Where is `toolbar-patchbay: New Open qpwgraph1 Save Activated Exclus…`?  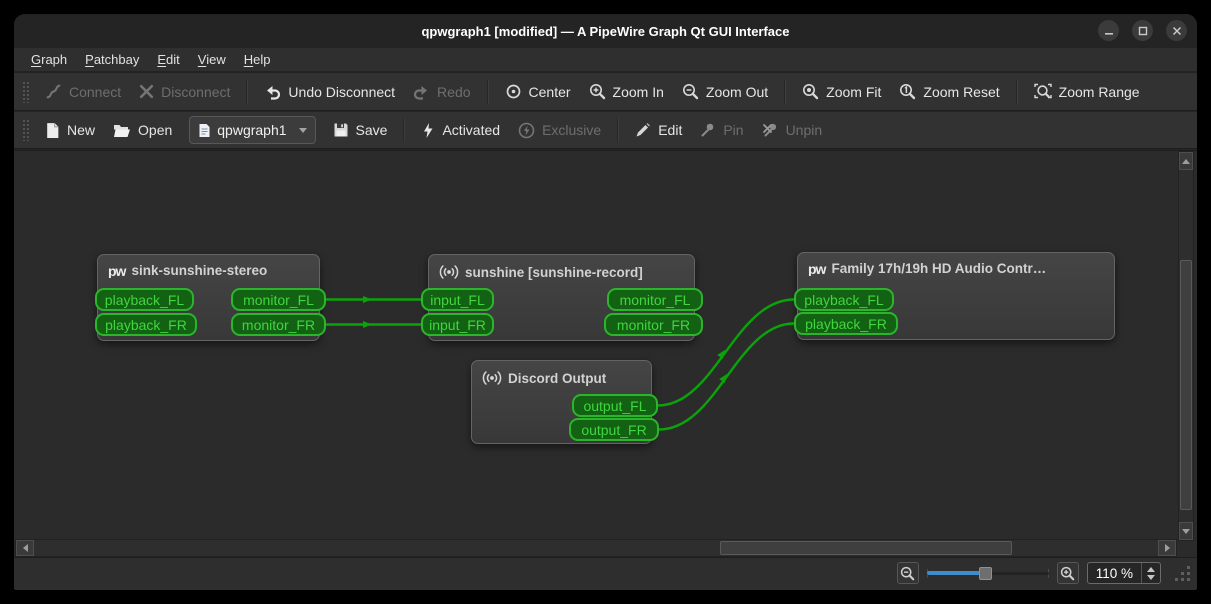 toolbar-patchbay: New Open qpwgraph1 Save Activated Exclus… is located at coordinates (605, 130).